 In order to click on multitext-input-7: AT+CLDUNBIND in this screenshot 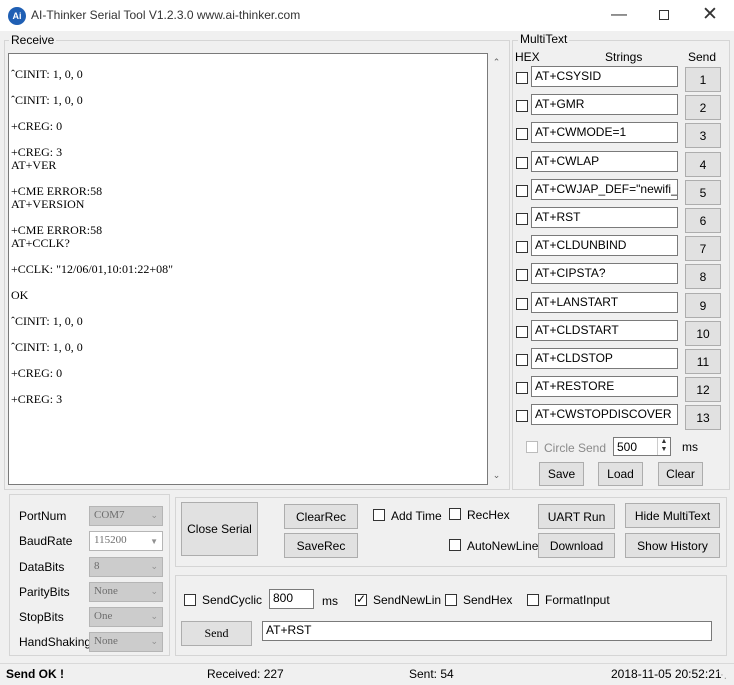, I will do `click(604, 245)`.